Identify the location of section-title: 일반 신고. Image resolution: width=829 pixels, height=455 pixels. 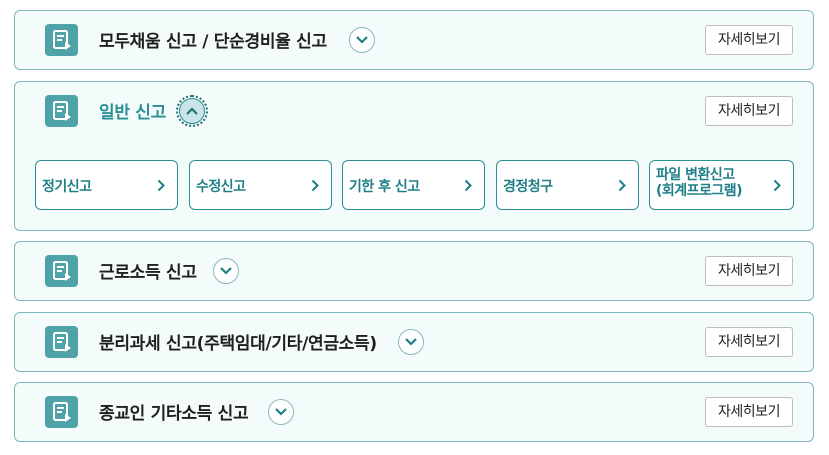
(132, 113).